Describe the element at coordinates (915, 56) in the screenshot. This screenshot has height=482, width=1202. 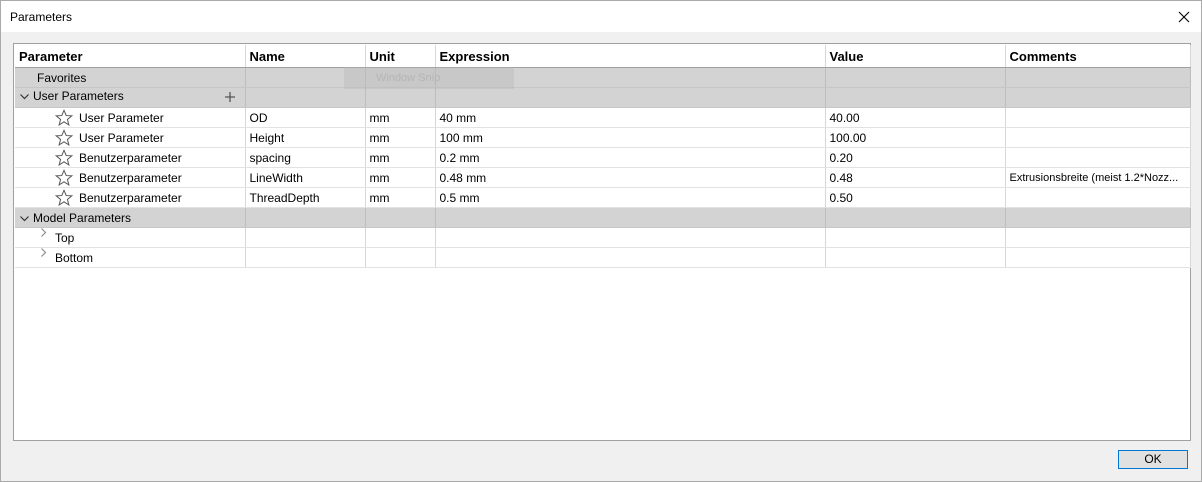
I see `column-header-value: Value` at that location.